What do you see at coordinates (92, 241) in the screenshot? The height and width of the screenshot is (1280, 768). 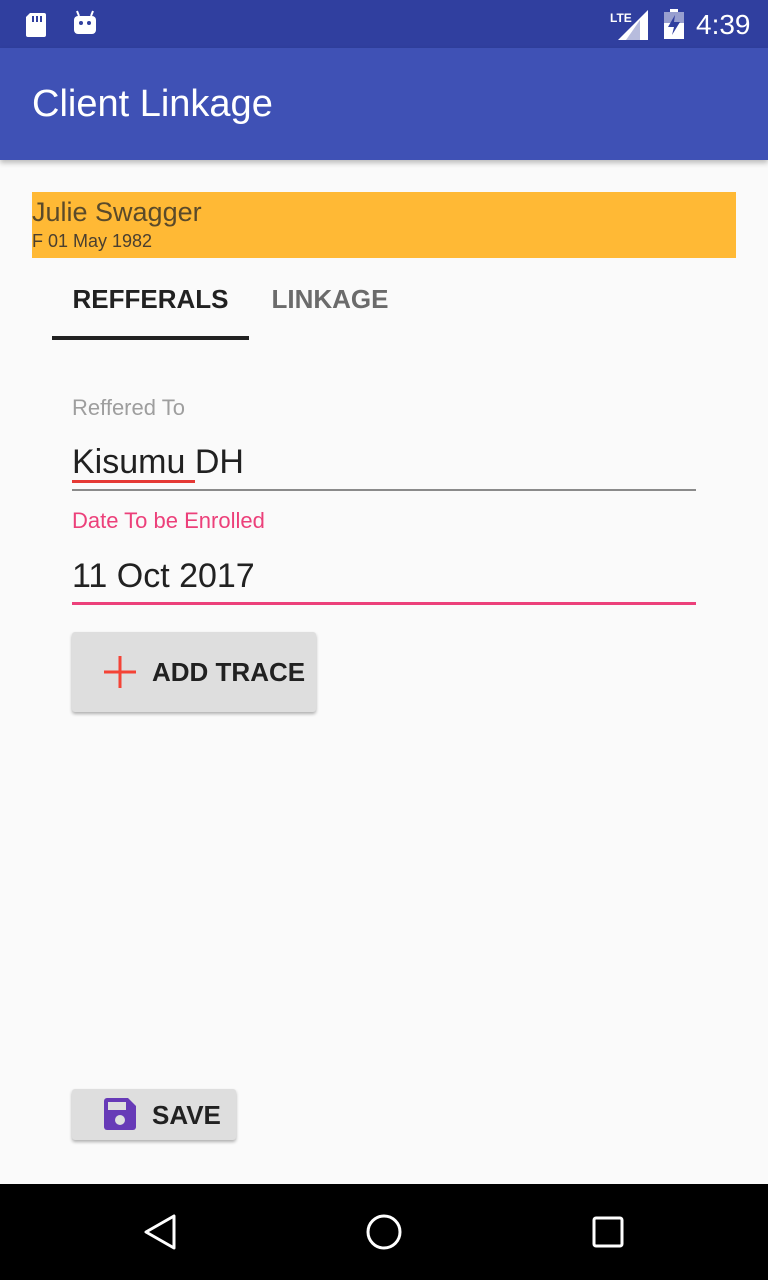 I see `client-details: F 01 May 1982` at bounding box center [92, 241].